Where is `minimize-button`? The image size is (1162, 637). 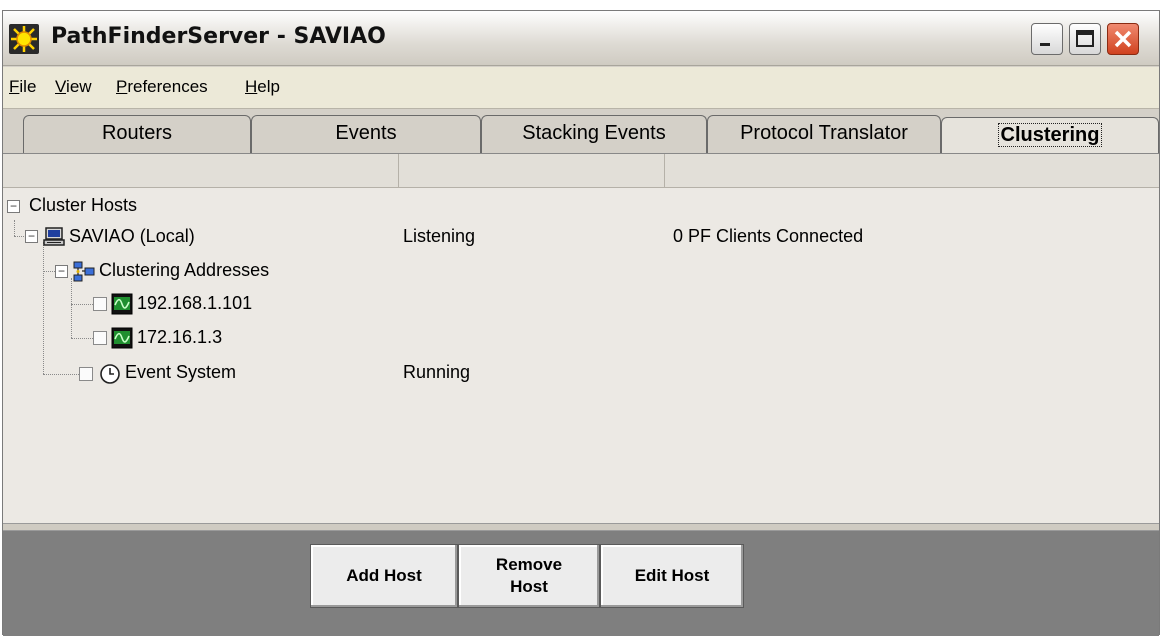 minimize-button is located at coordinates (1047, 39).